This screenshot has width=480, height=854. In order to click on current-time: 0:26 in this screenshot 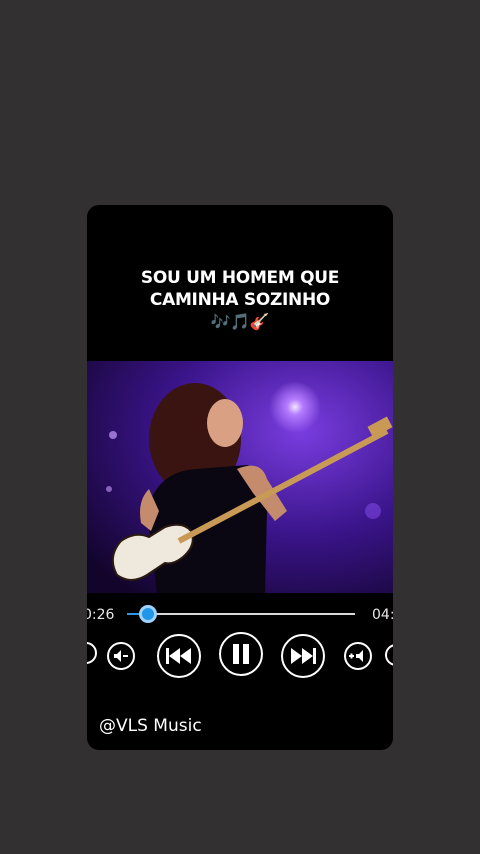, I will do `click(101, 615)`.